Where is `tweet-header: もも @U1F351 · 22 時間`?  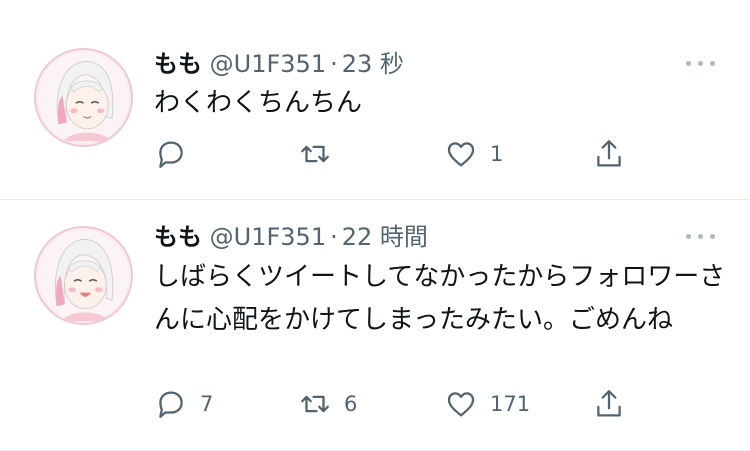
tweet-header: もも @U1F351 · 22 時間 is located at coordinates (291, 237).